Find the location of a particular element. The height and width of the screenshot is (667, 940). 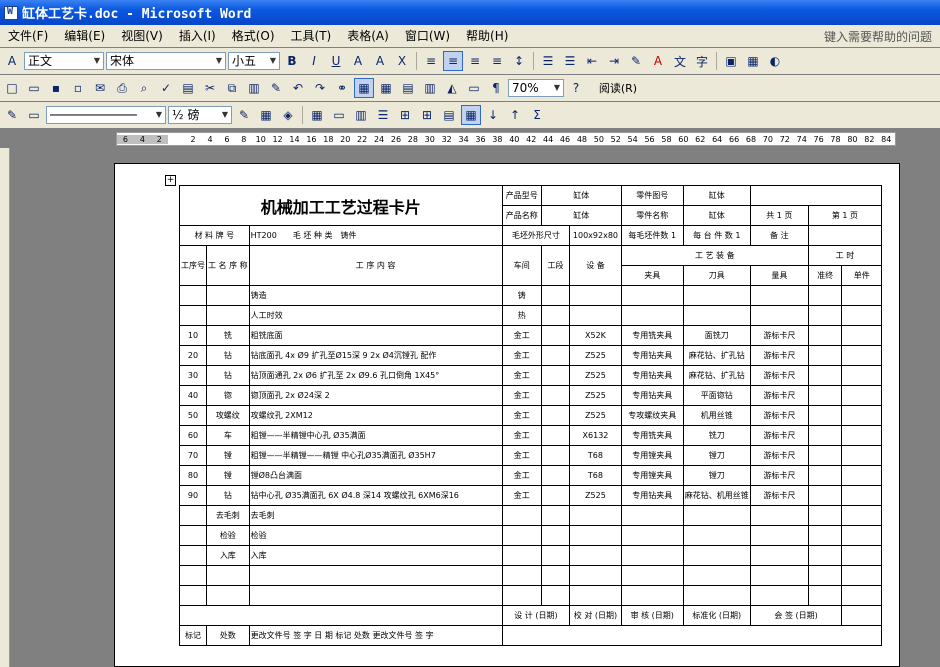

cut-icon: ✂ is located at coordinates (210, 88).